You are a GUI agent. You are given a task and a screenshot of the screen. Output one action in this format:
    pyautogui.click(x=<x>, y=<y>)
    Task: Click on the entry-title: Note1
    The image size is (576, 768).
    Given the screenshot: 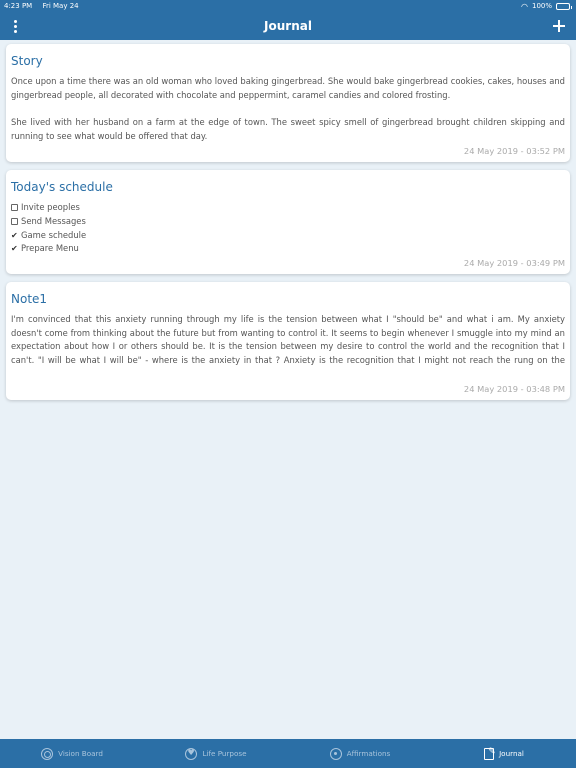 What is the action you would take?
    pyautogui.click(x=29, y=299)
    